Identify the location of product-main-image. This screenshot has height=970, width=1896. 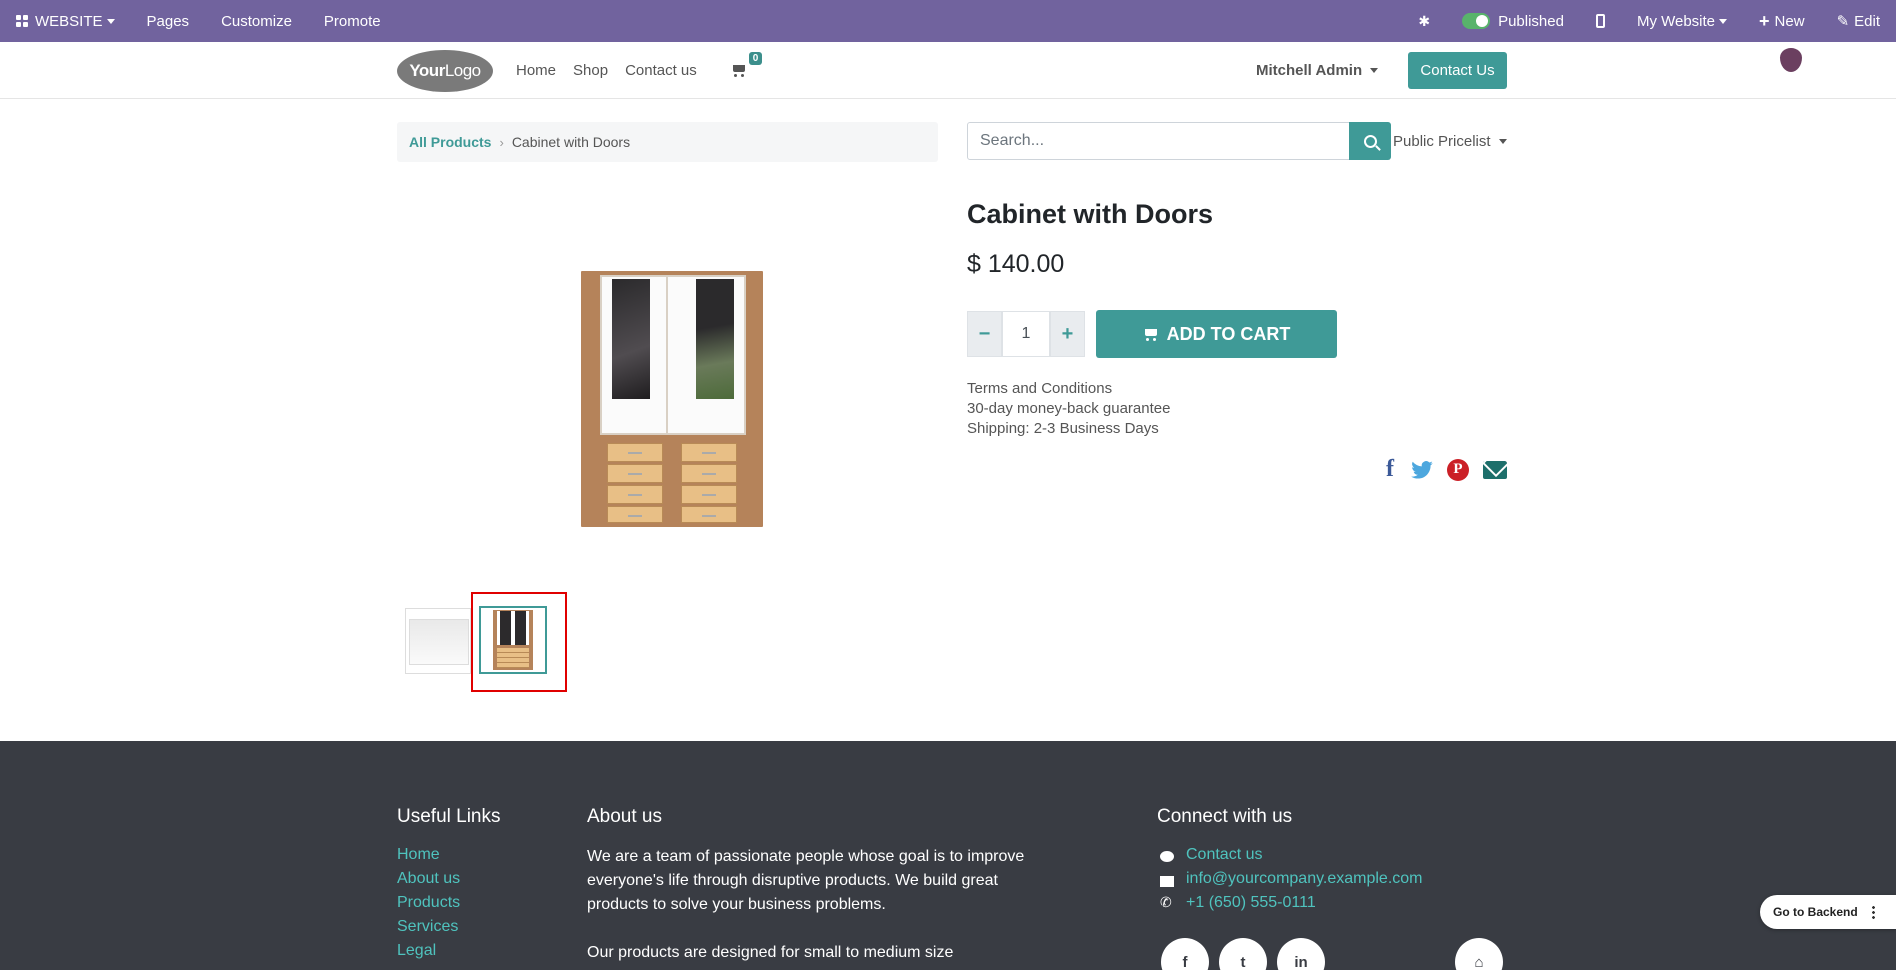
(672, 399).